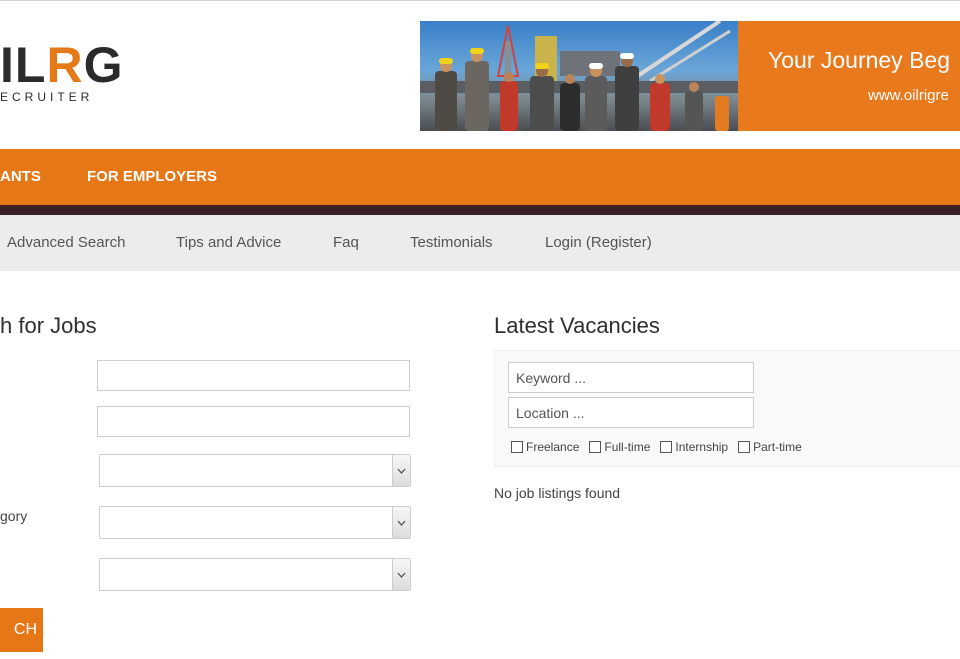 The width and height of the screenshot is (960, 659). I want to click on logo-wordmark: ILRG, so click(62, 65).